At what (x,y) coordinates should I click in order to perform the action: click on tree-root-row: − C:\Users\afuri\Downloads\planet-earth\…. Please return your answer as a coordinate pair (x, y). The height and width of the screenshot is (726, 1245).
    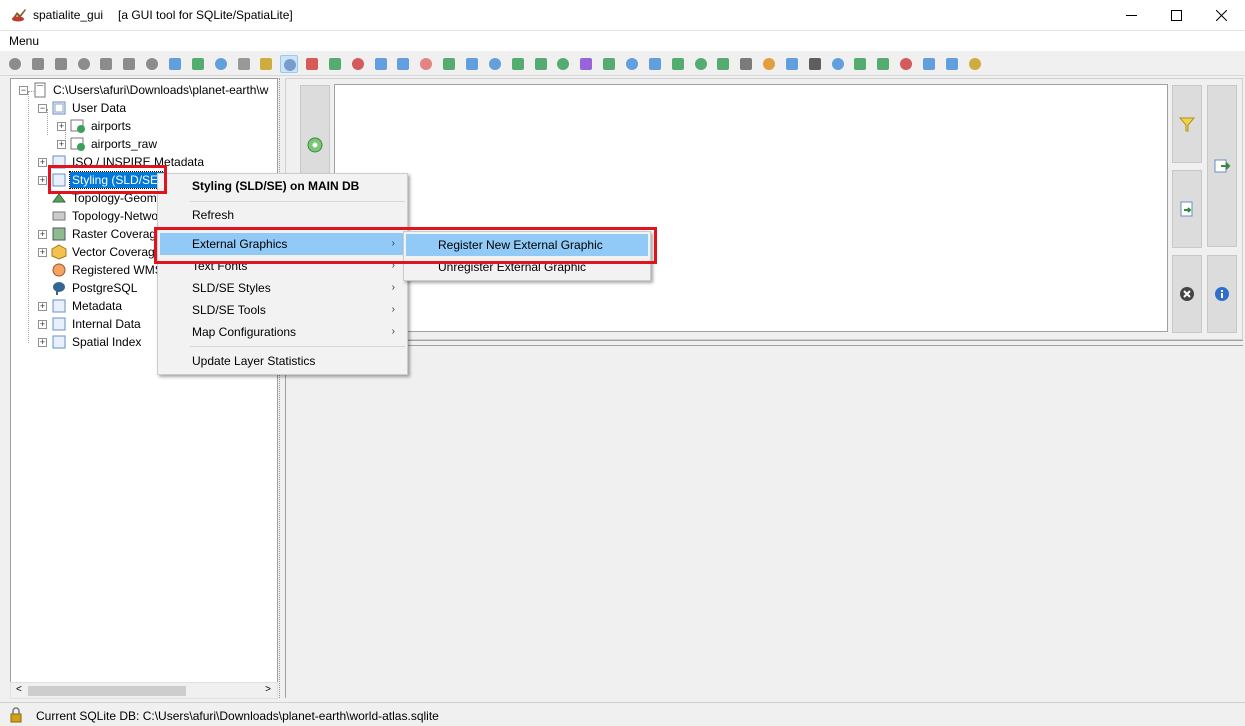
    Looking at the image, I should click on (144, 90).